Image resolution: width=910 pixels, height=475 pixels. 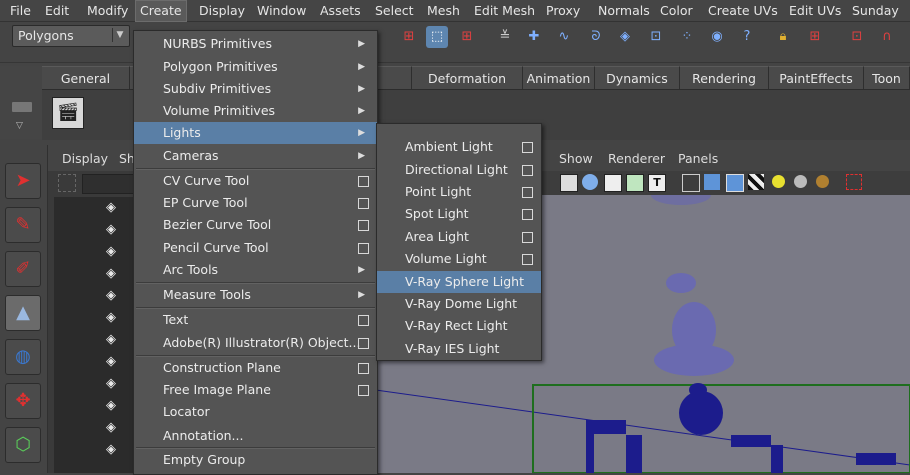 I want to click on menu-item-vray-rect-light: V-Ray Rect Light, so click(x=459, y=326).